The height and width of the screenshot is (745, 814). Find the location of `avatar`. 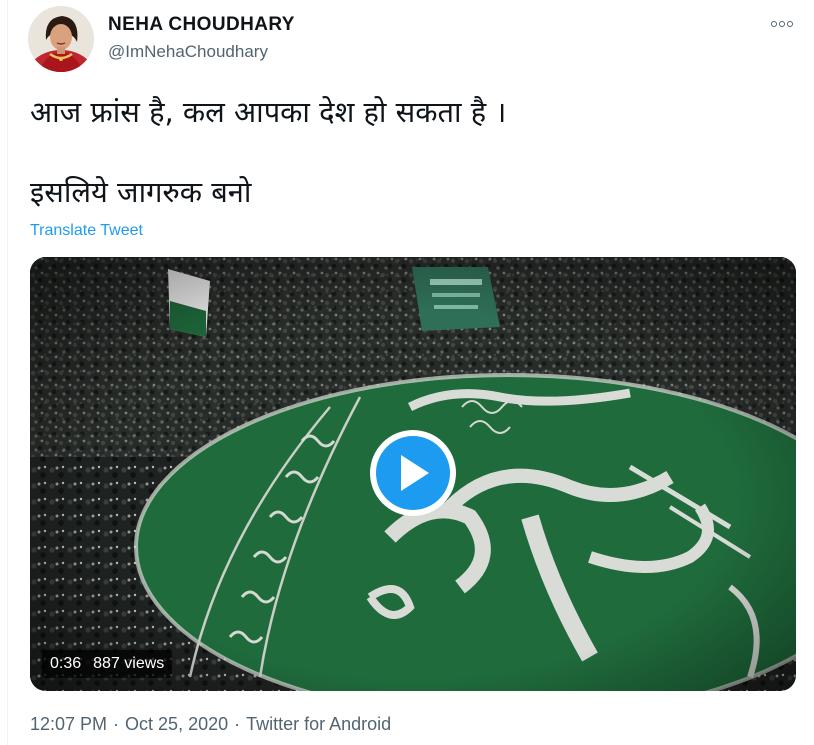

avatar is located at coordinates (61, 39).